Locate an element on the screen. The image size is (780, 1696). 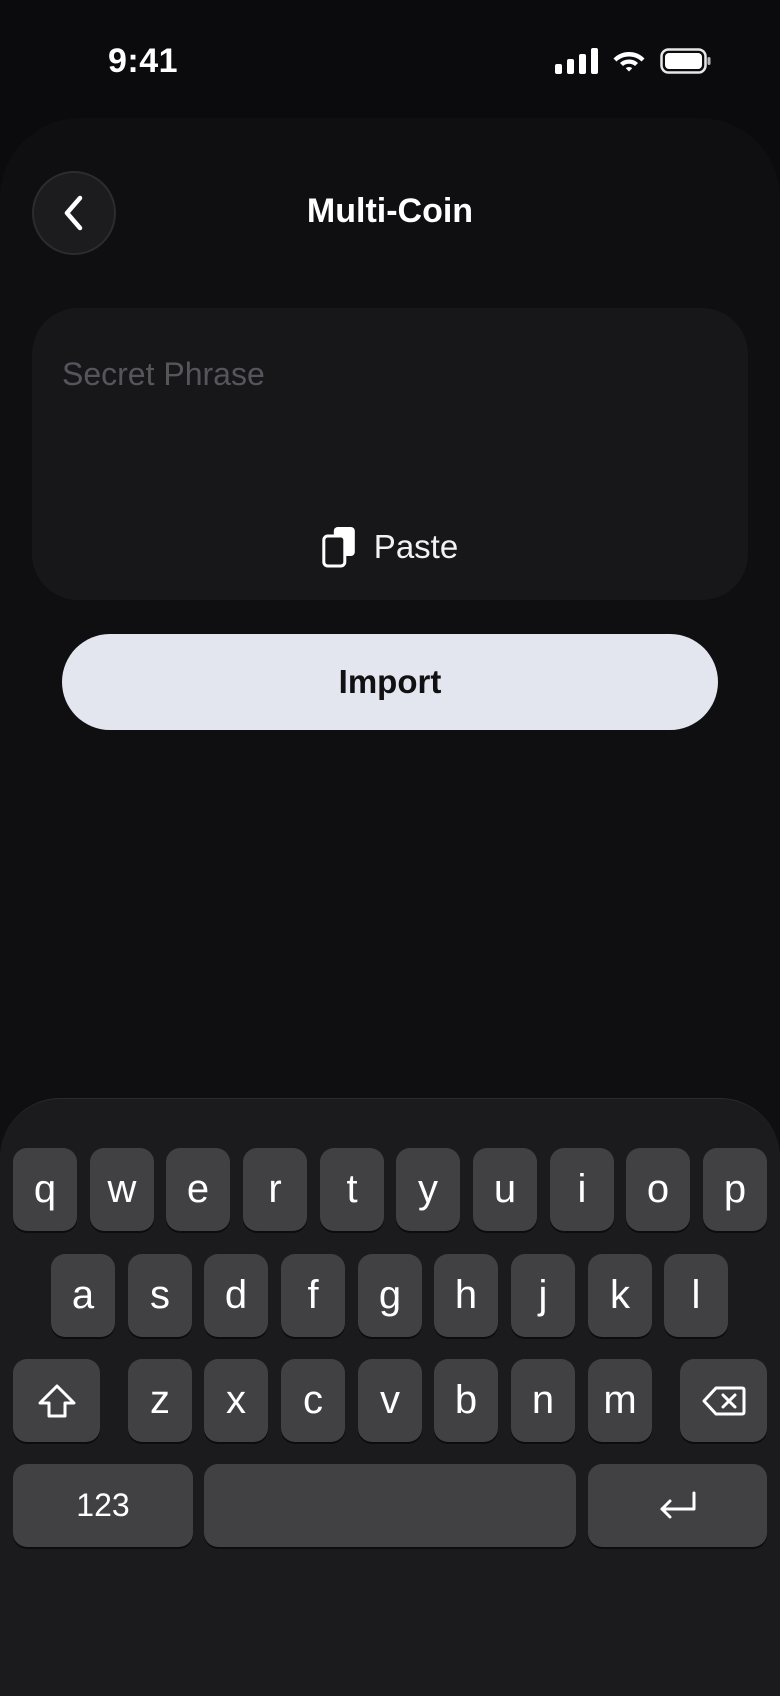
shift-icon is located at coordinates (56, 1400).